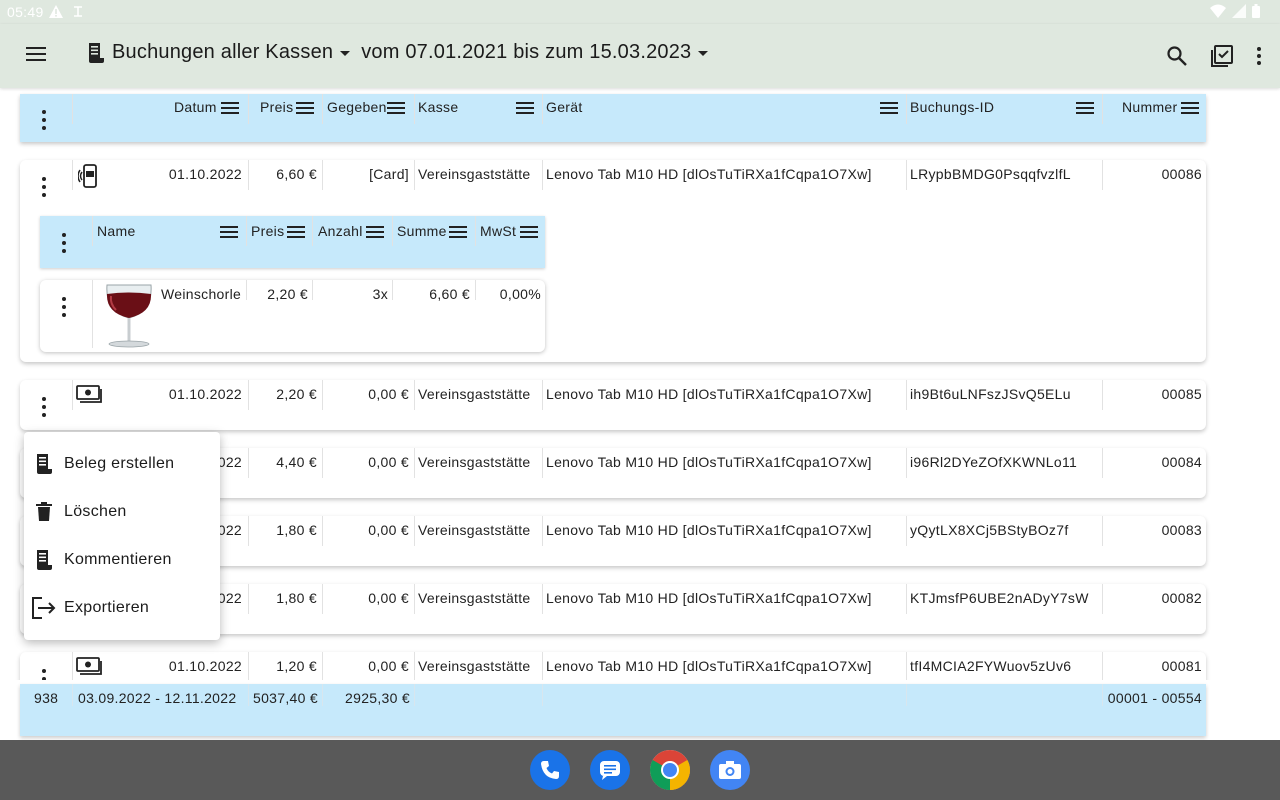 The image size is (1280, 800). What do you see at coordinates (438, 107) in the screenshot?
I see `column-header-register: Kasse` at bounding box center [438, 107].